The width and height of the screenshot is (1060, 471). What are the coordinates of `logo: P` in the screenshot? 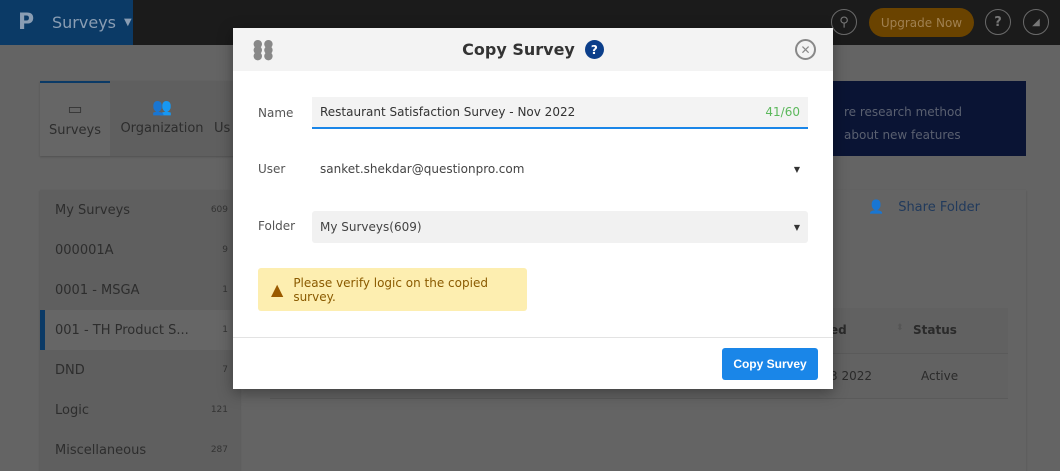 It's located at (26, 22).